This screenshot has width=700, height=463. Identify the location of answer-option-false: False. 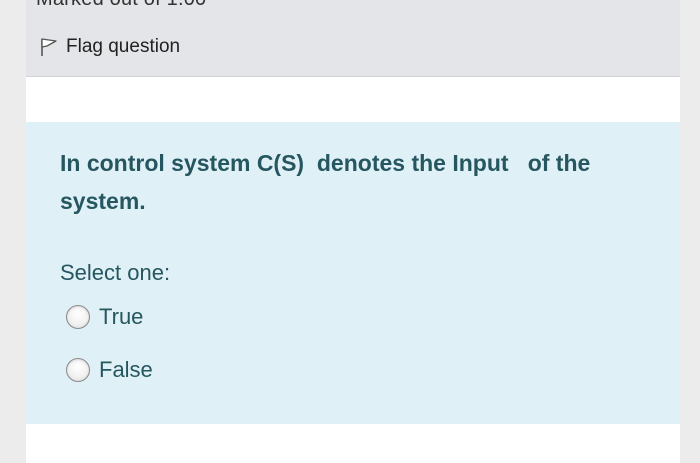
(109, 370).